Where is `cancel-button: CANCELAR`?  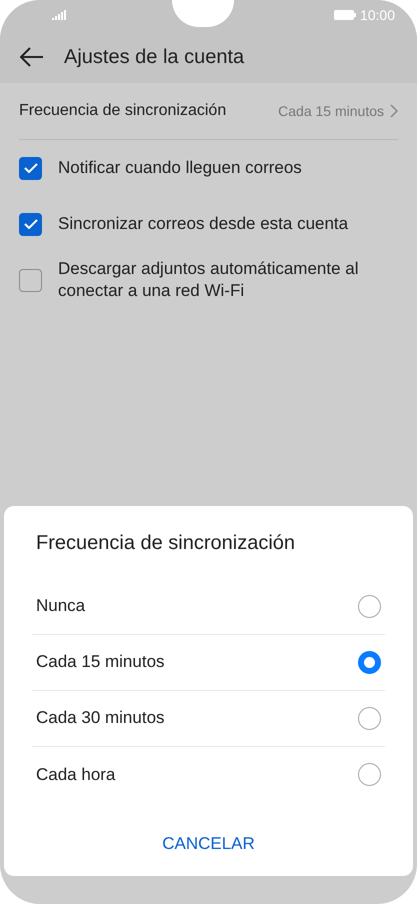 cancel-button: CANCELAR is located at coordinates (208, 843).